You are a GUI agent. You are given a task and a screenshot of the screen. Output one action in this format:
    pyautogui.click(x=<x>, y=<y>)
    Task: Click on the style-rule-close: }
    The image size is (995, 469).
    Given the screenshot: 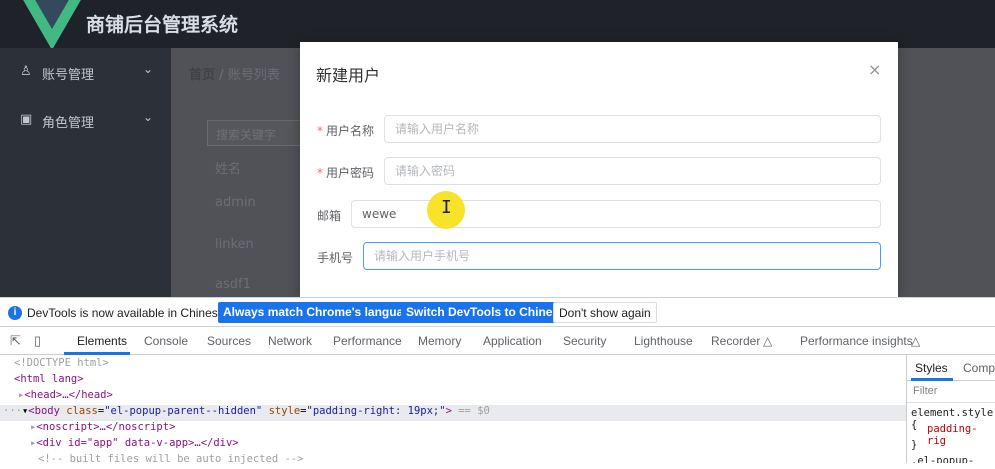 What is the action you would take?
    pyautogui.click(x=914, y=445)
    